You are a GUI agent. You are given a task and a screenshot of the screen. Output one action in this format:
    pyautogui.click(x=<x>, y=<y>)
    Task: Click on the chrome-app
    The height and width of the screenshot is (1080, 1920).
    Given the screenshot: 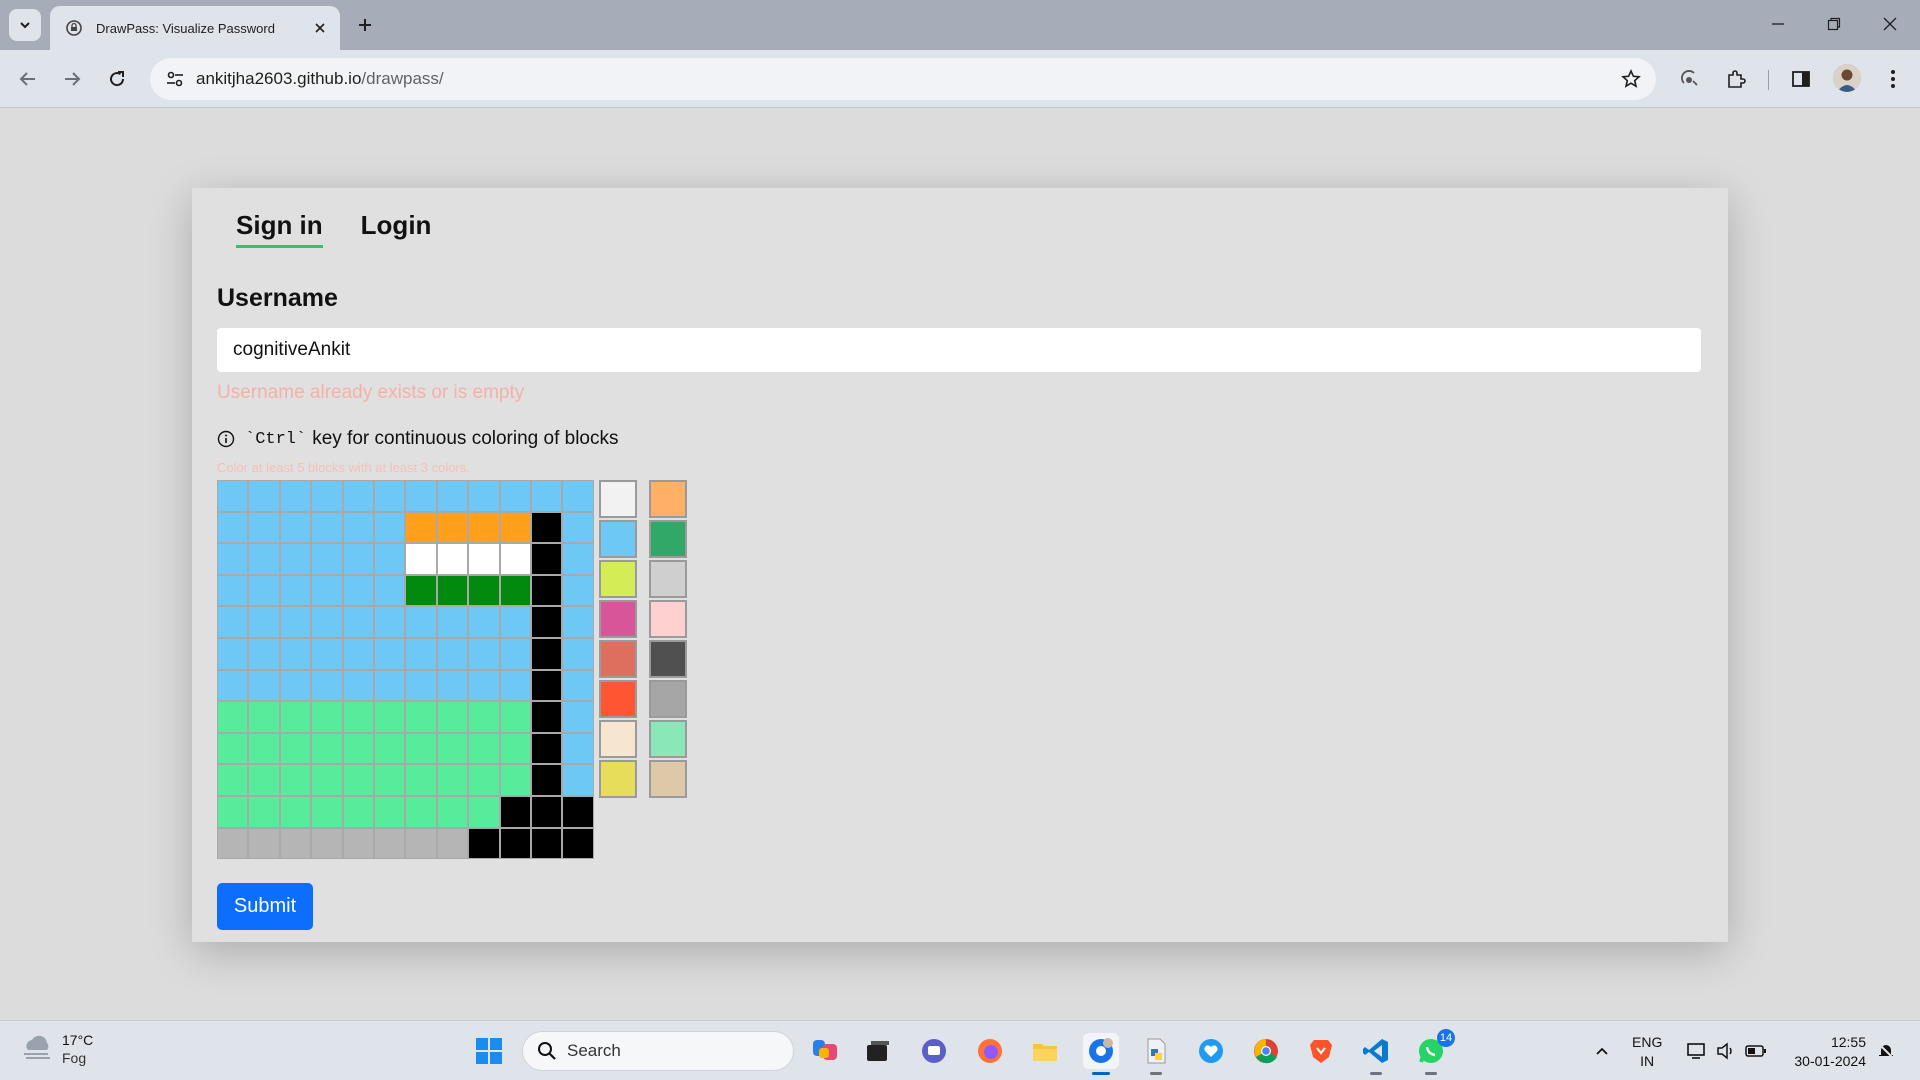 What is the action you would take?
    pyautogui.click(x=1266, y=1051)
    